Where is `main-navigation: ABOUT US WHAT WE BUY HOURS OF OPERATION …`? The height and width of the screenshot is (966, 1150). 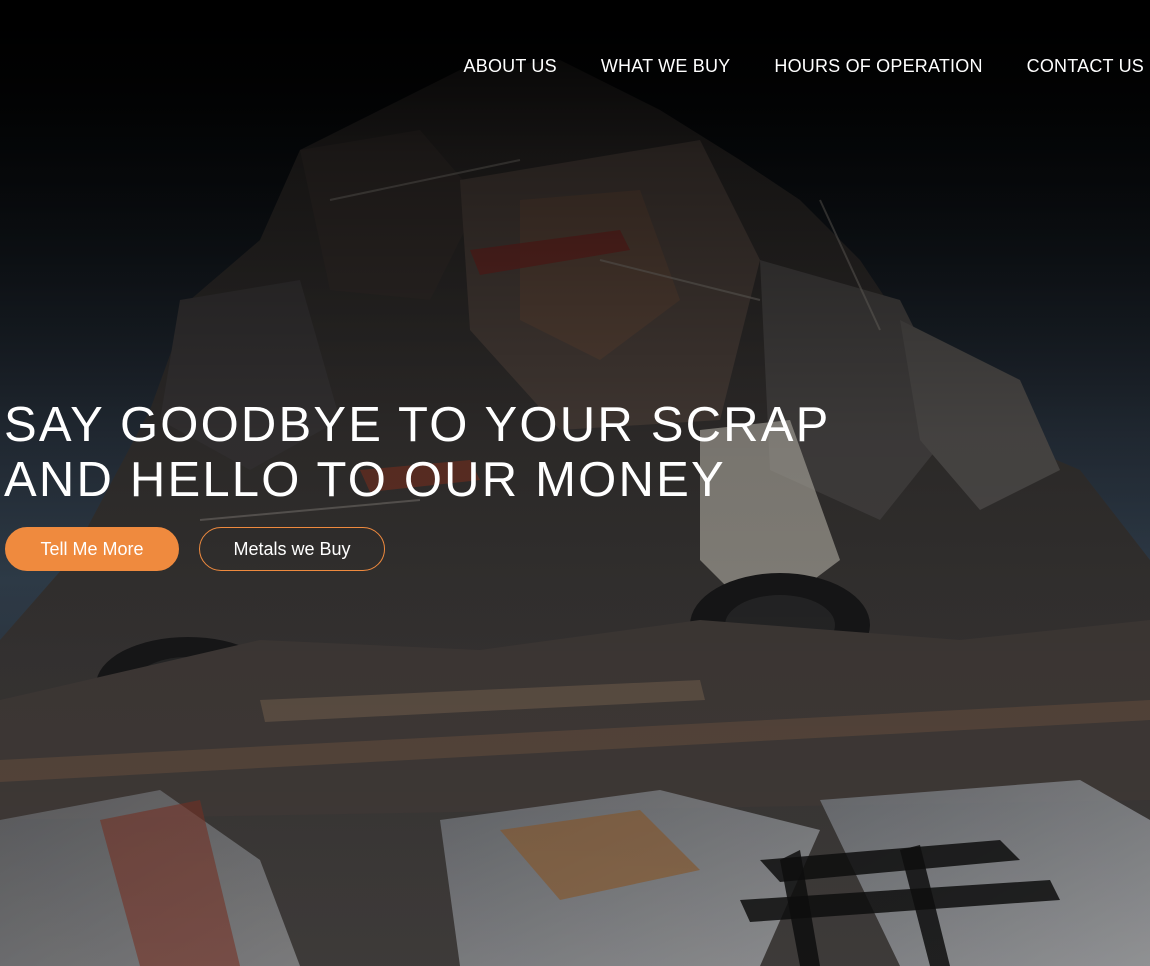 main-navigation: ABOUT US WHAT WE BUY HOURS OF OPERATION … is located at coordinates (804, 66).